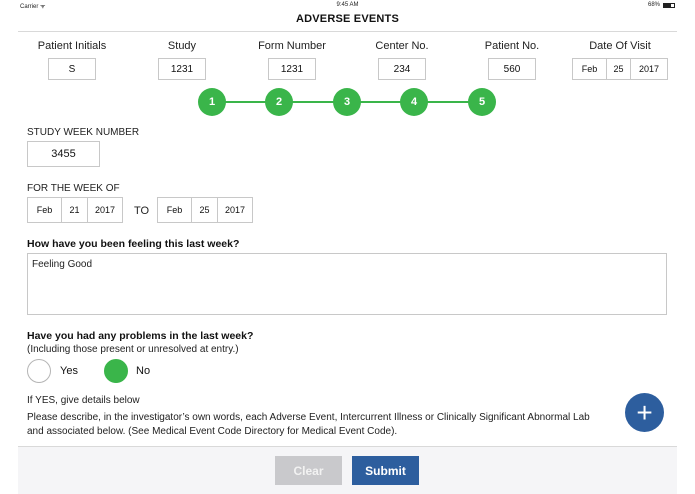 This screenshot has width=695, height=494. What do you see at coordinates (142, 211) in the screenshot?
I see `to-label: TO` at bounding box center [142, 211].